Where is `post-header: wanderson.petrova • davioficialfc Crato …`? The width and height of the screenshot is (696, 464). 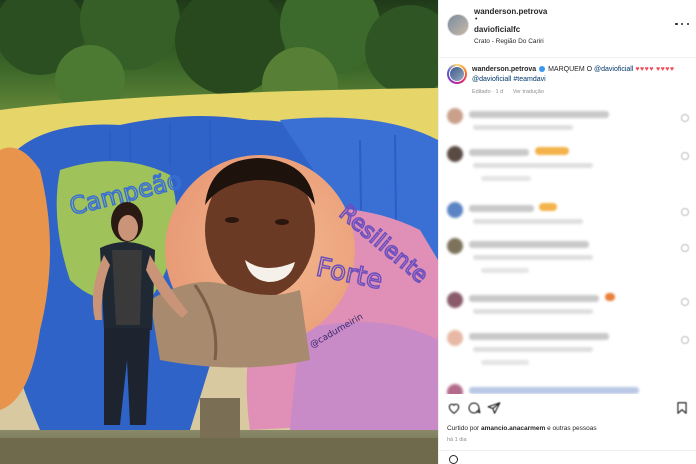
post-header: wanderson.petrova • davioficialfc Crato … is located at coordinates (567, 29).